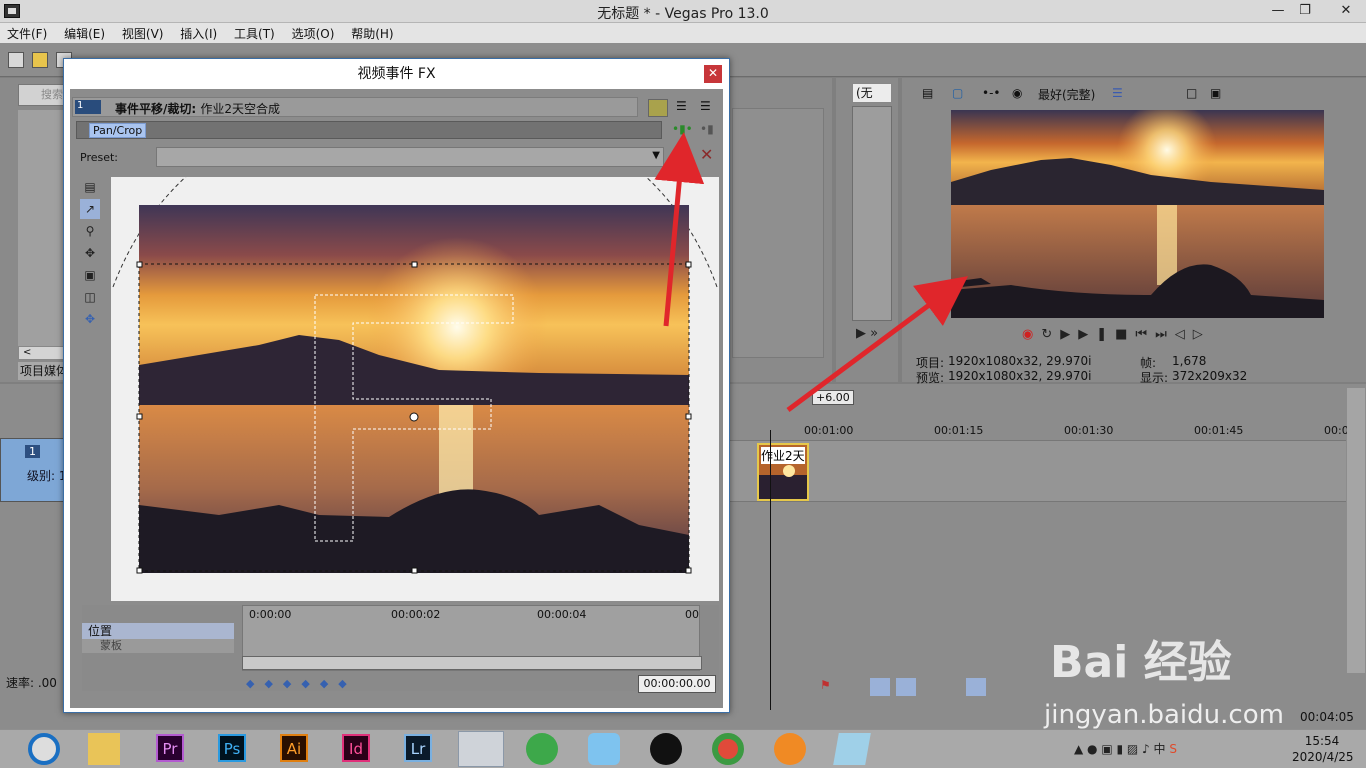 This screenshot has height=768, width=1366. I want to click on rate-readout: 速率: .00, so click(31, 683).